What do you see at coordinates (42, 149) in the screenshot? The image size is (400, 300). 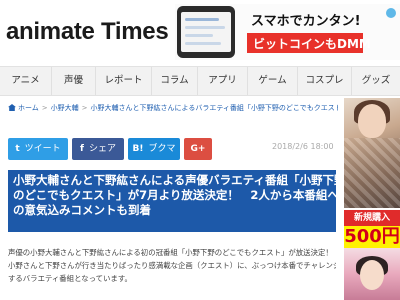 I see `tweet-label: ツイート` at bounding box center [42, 149].